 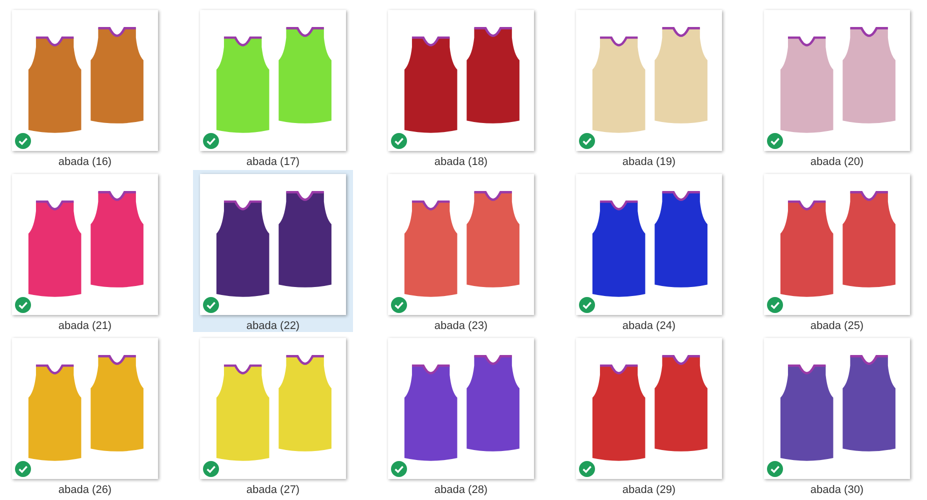 What do you see at coordinates (461, 326) in the screenshot?
I see `file-name: abada (23)` at bounding box center [461, 326].